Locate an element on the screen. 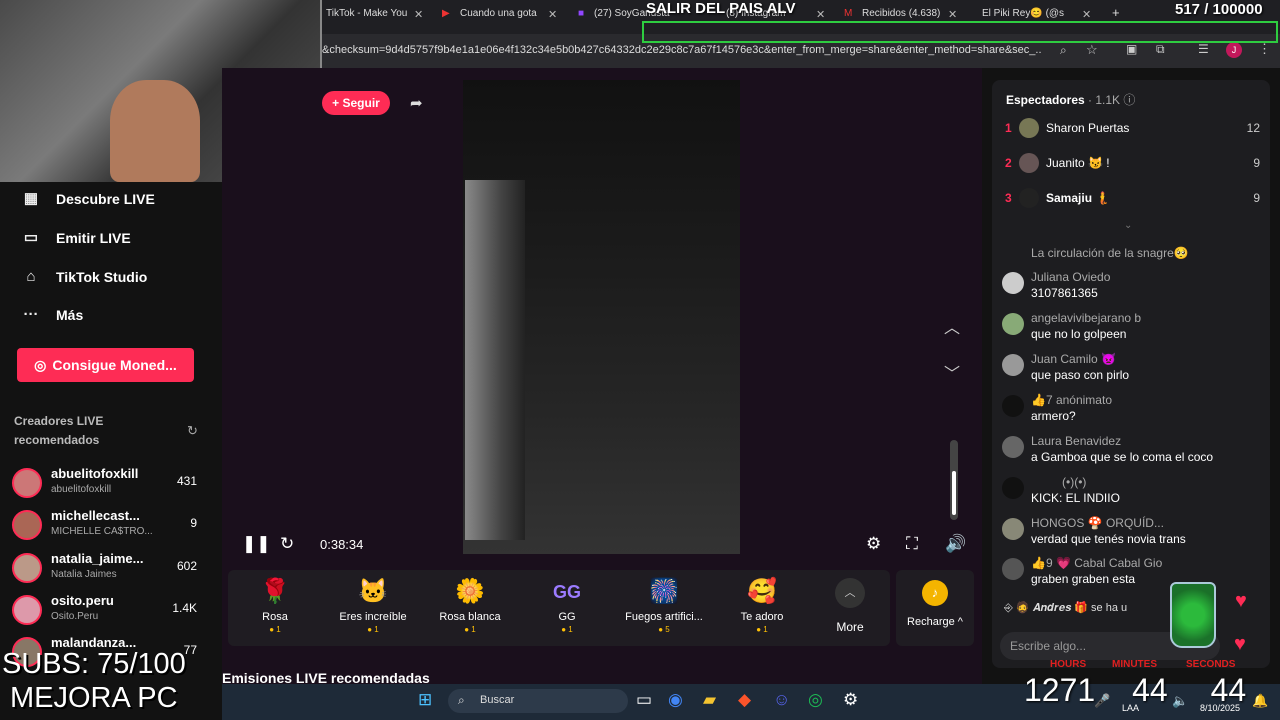 The height and width of the screenshot is (720, 1280). subs-counter: SUBS: 75/100 is located at coordinates (94, 664).